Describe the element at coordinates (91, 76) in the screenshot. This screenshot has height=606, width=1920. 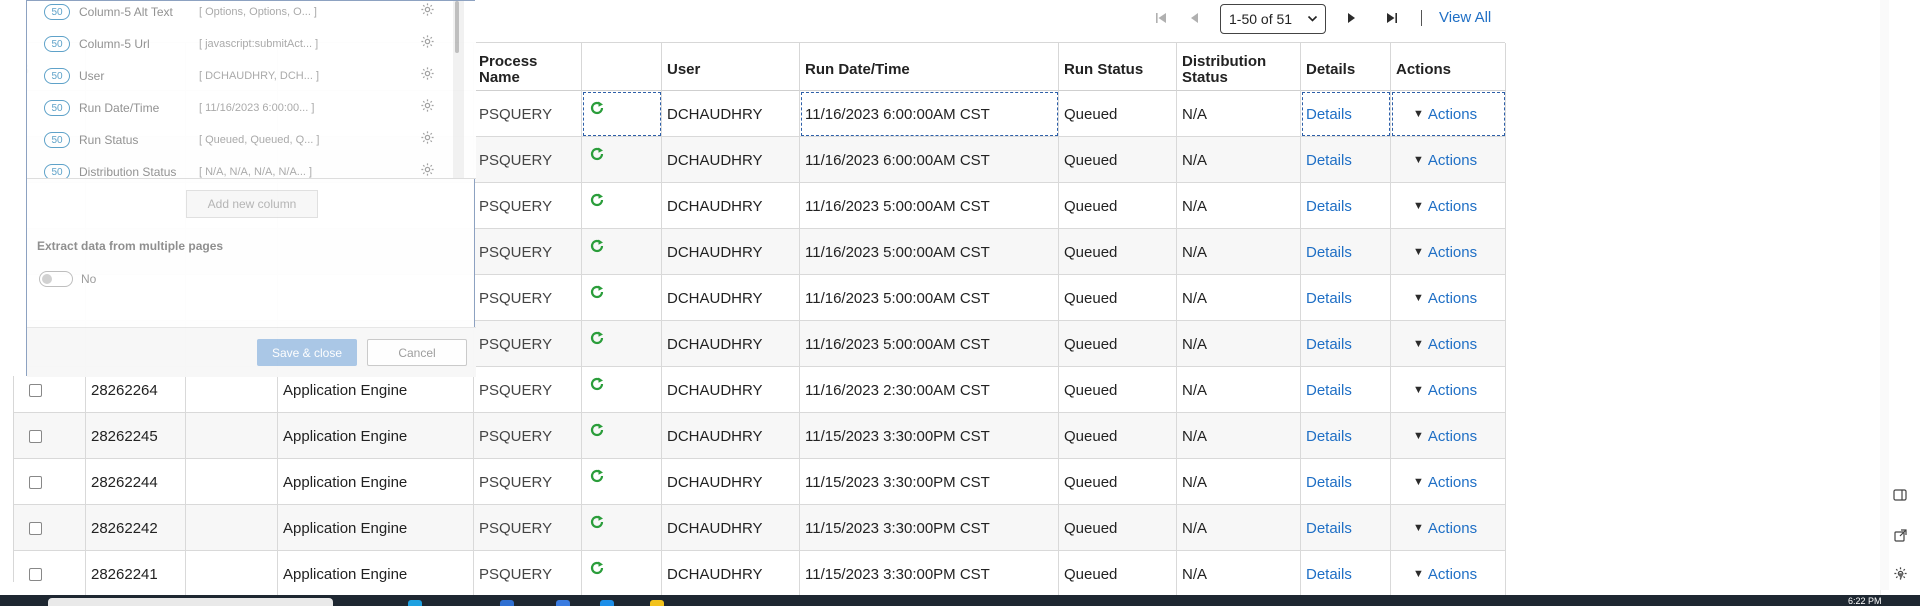
I see `field-name: User` at that location.